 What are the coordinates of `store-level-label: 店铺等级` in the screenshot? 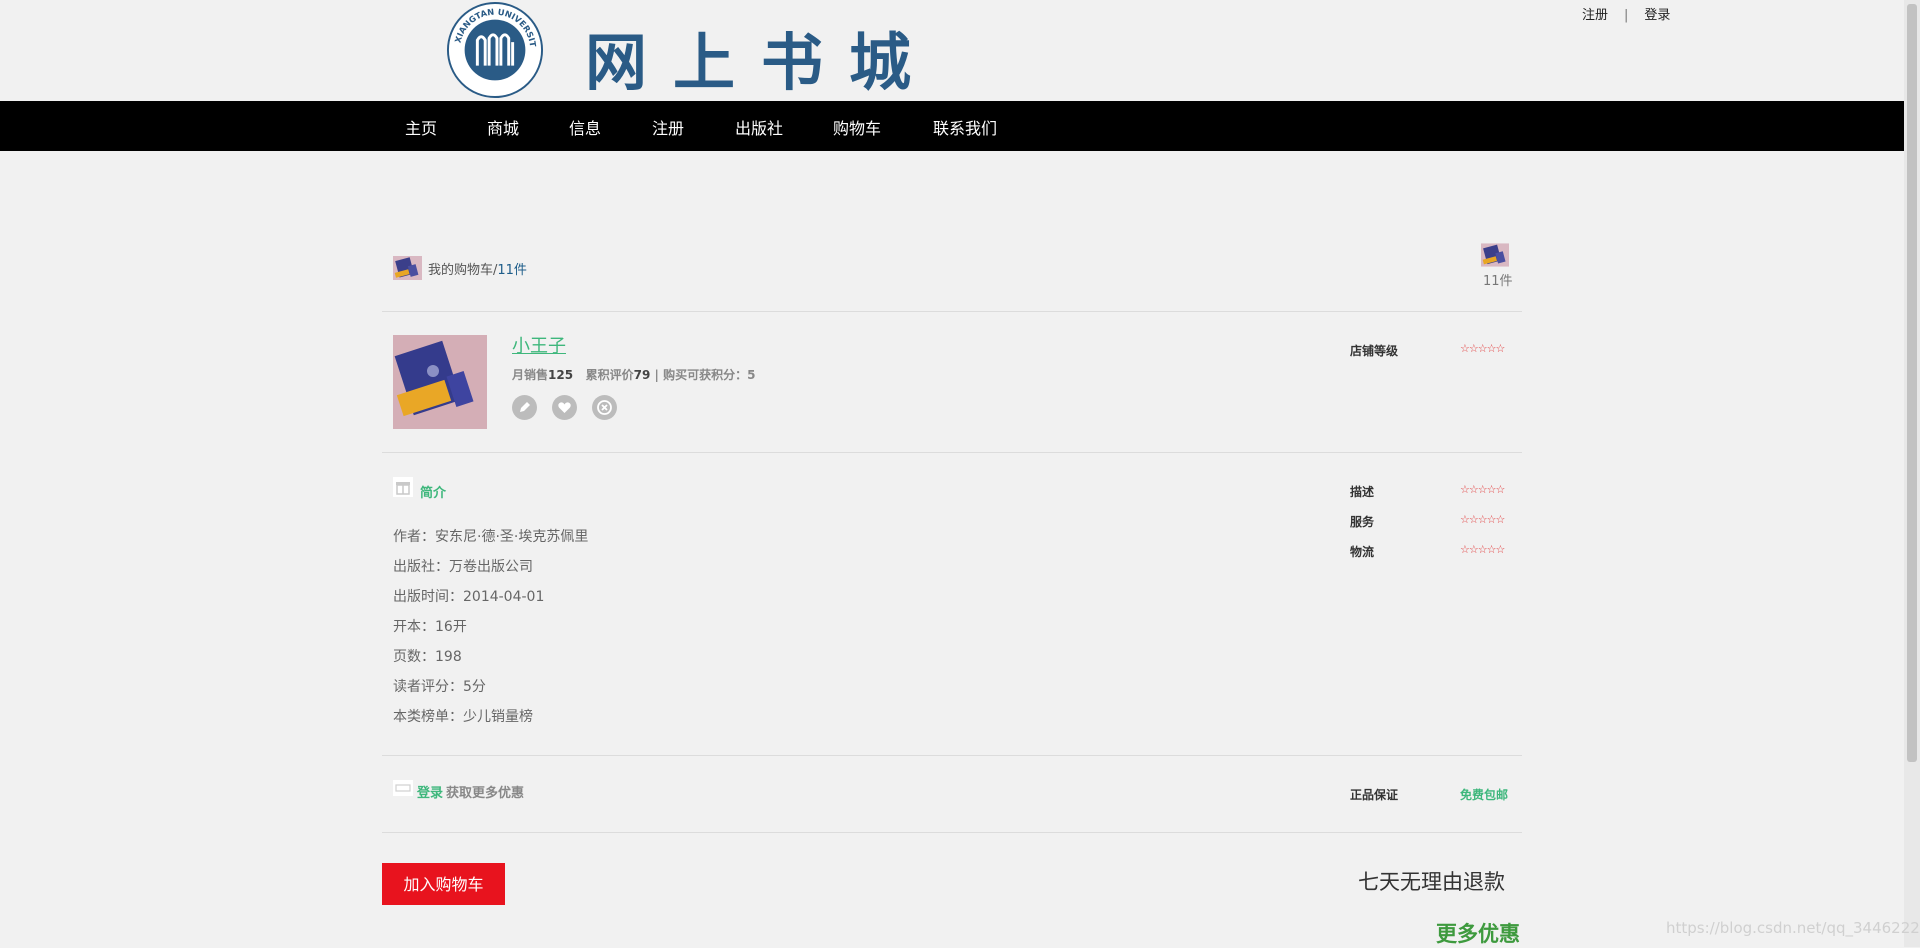 It's located at (1374, 351).